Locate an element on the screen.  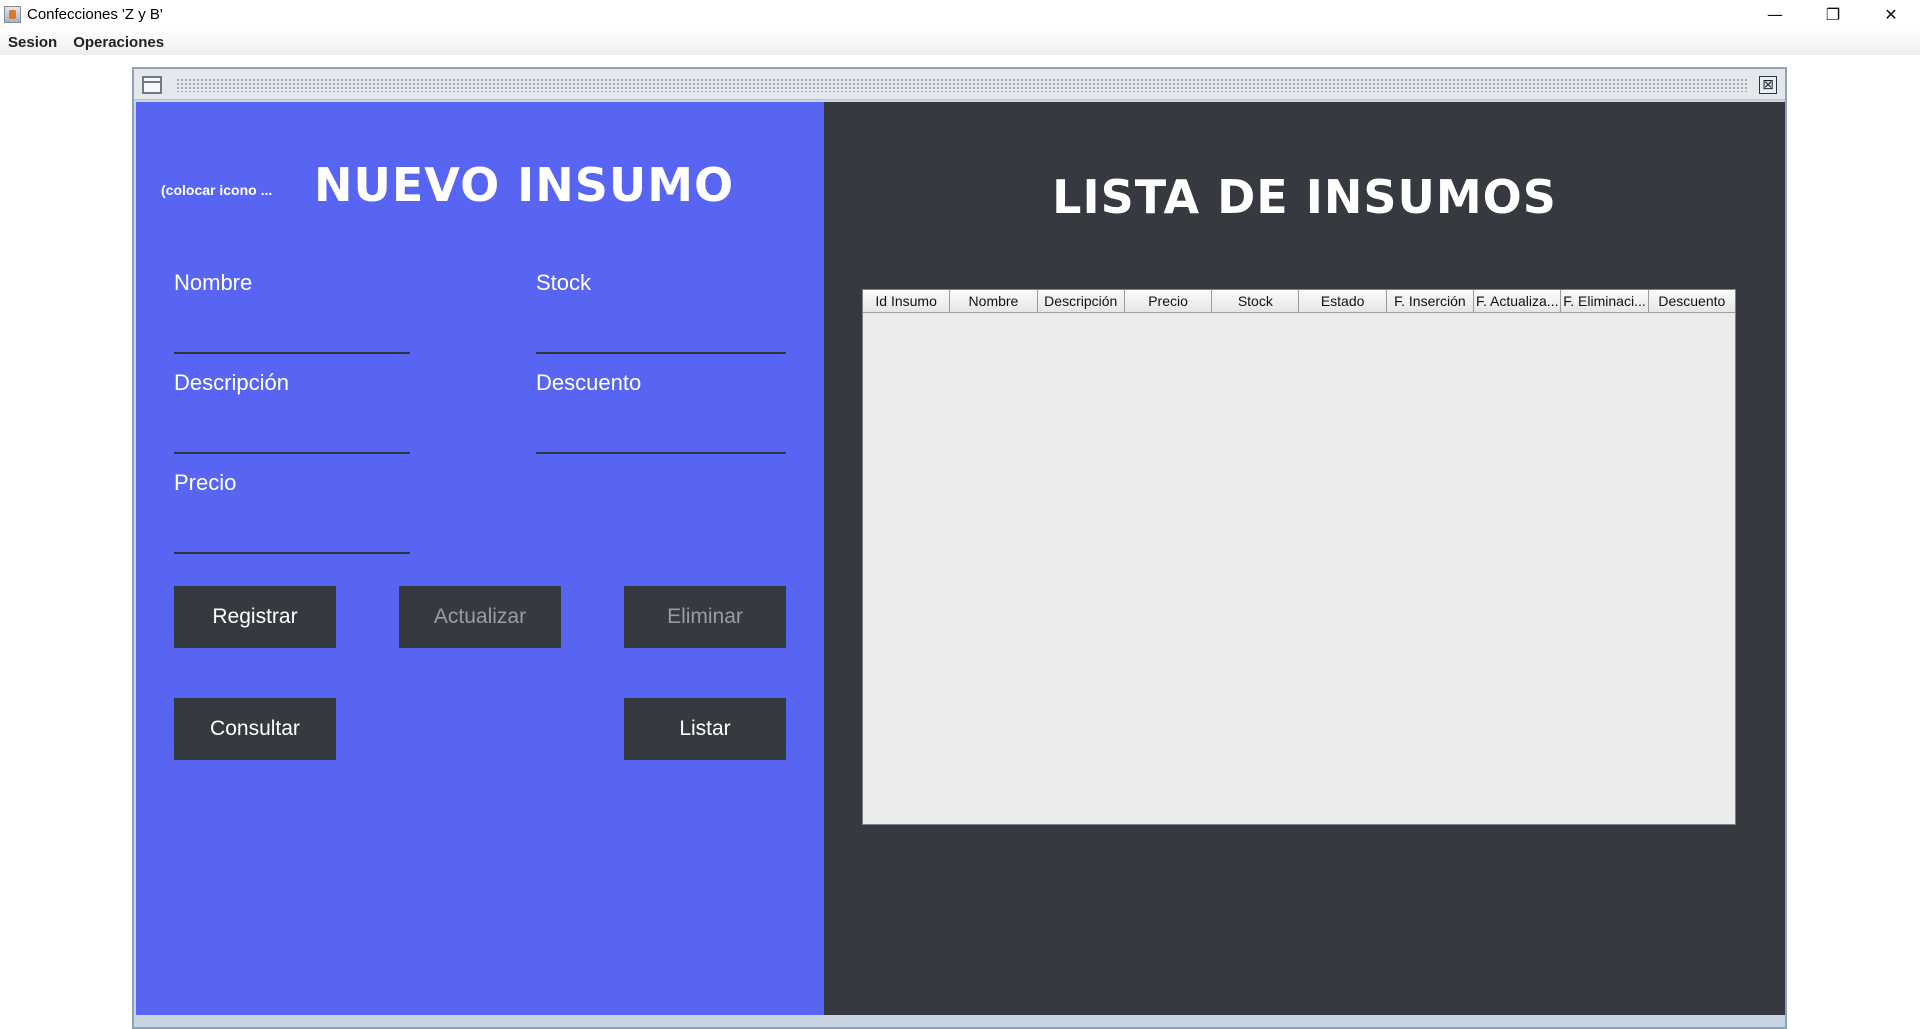
window-controls: — ❐ ✕ is located at coordinates (1833, 14).